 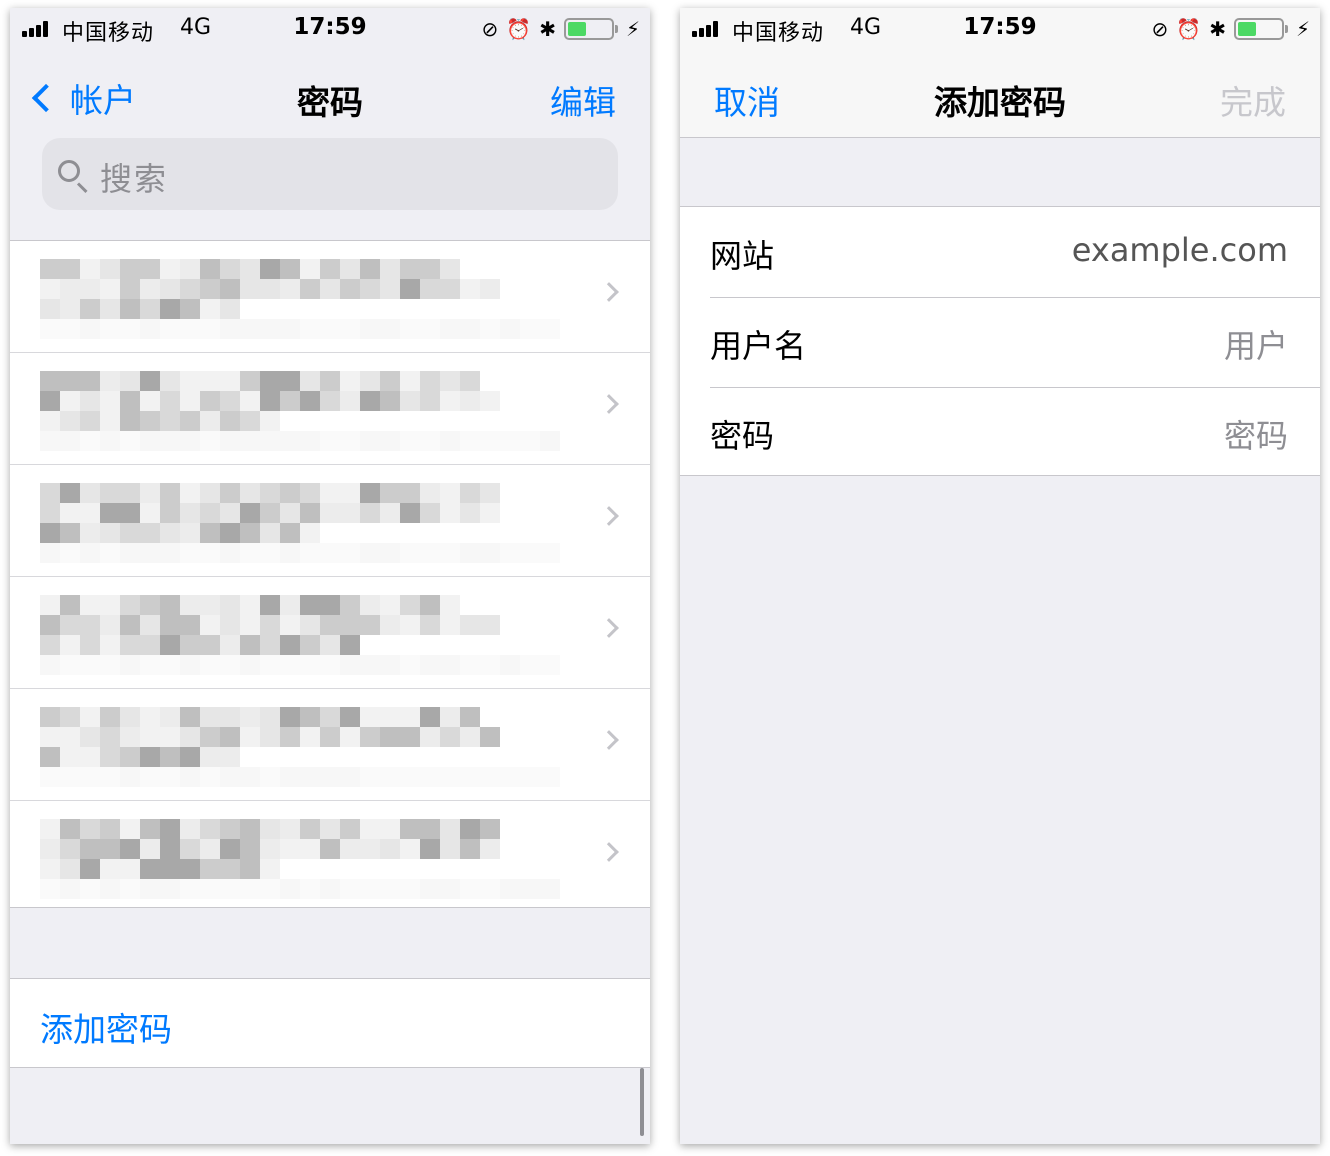 I want to click on username-label: 用户名, so click(x=758, y=346).